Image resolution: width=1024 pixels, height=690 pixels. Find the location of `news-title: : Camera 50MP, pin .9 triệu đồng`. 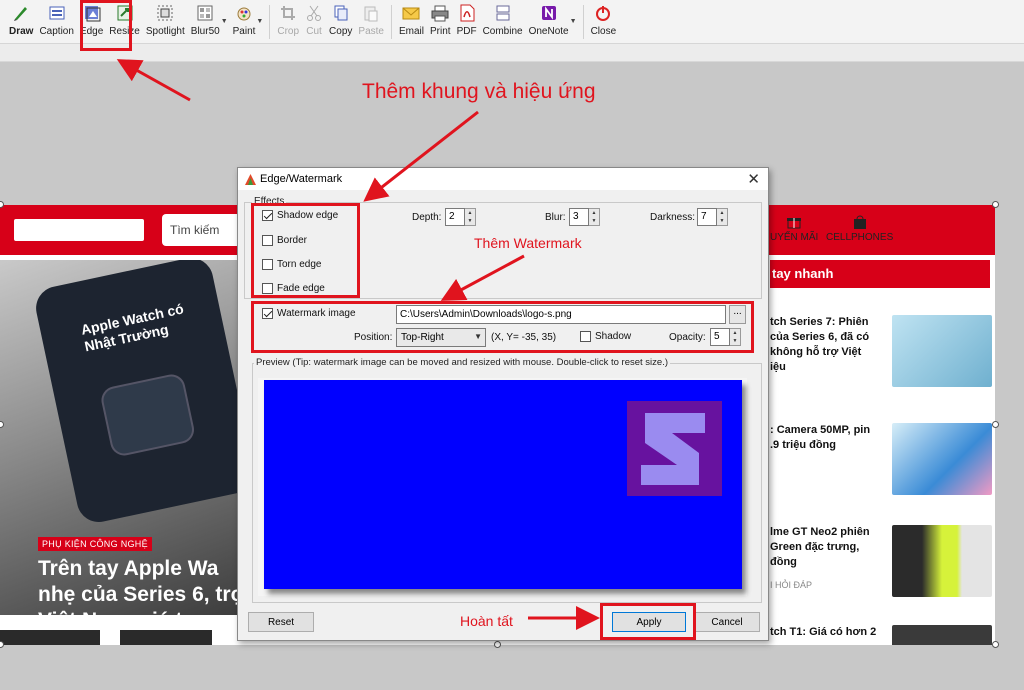

news-title: : Camera 50MP, pin .9 triệu đồng is located at coordinates (820, 437).